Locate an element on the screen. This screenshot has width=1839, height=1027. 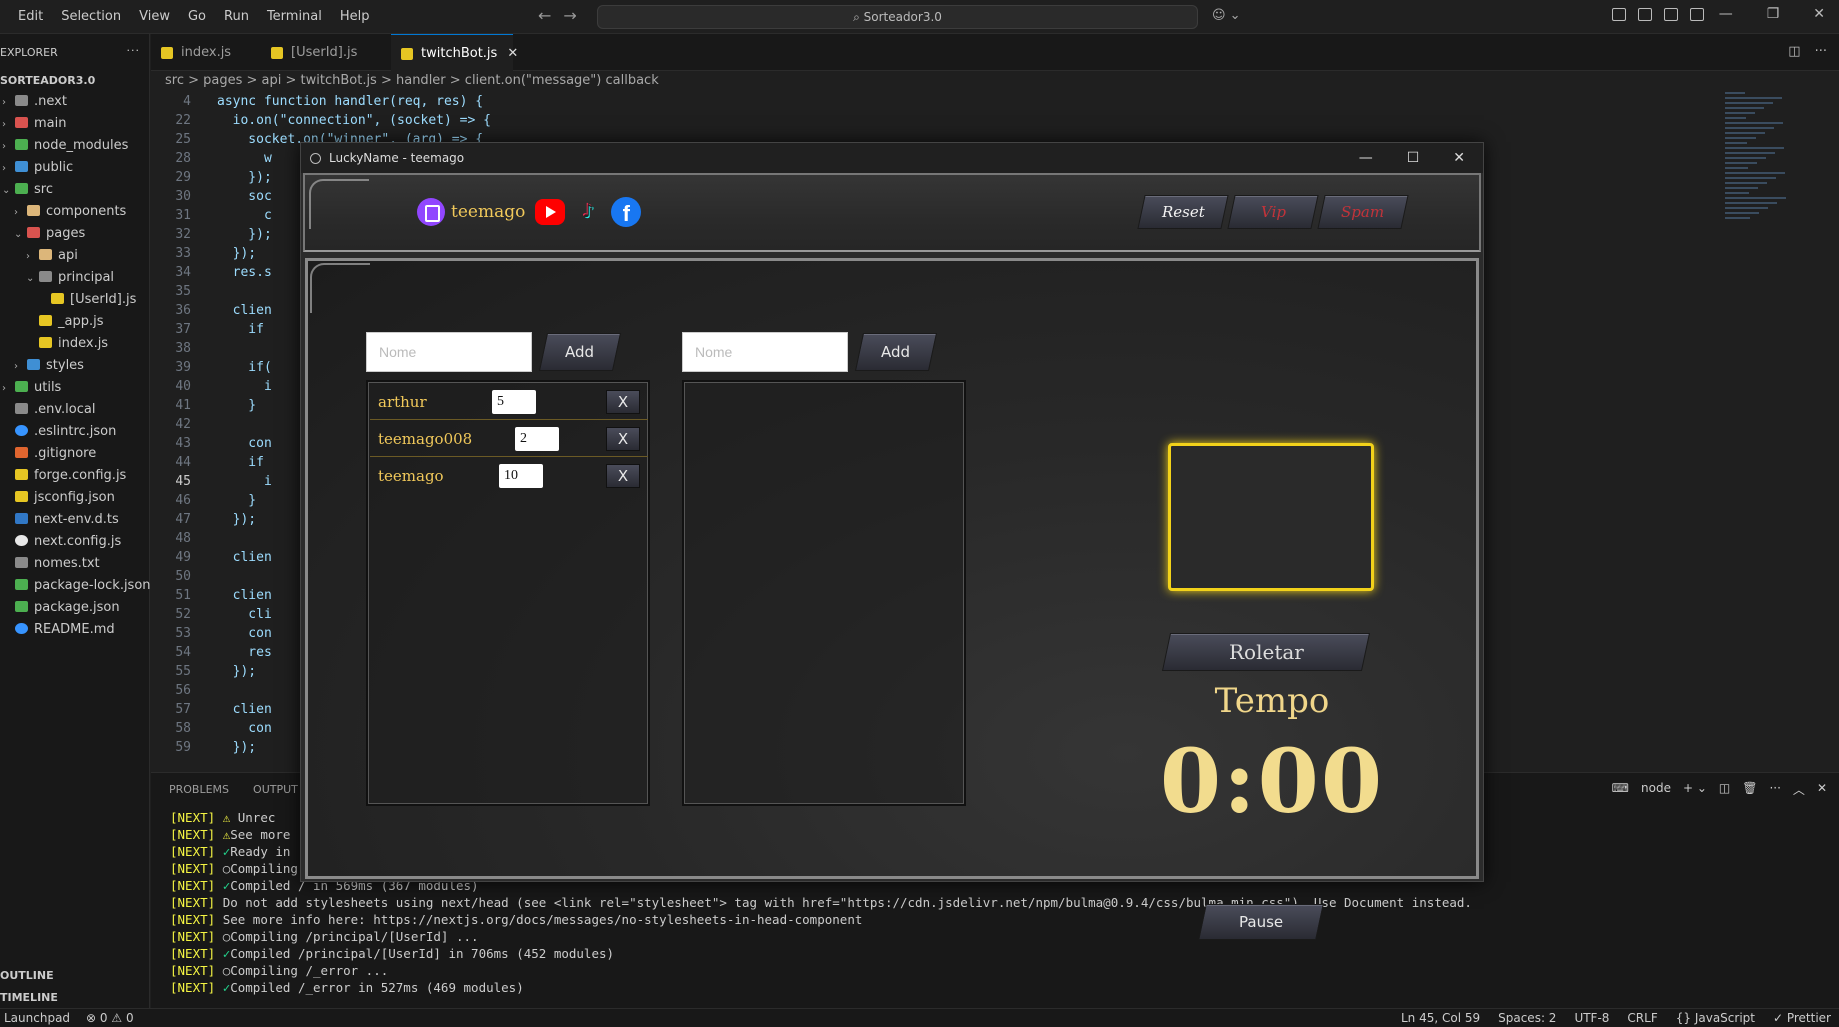
right-name-input: Nome is located at coordinates (765, 352).